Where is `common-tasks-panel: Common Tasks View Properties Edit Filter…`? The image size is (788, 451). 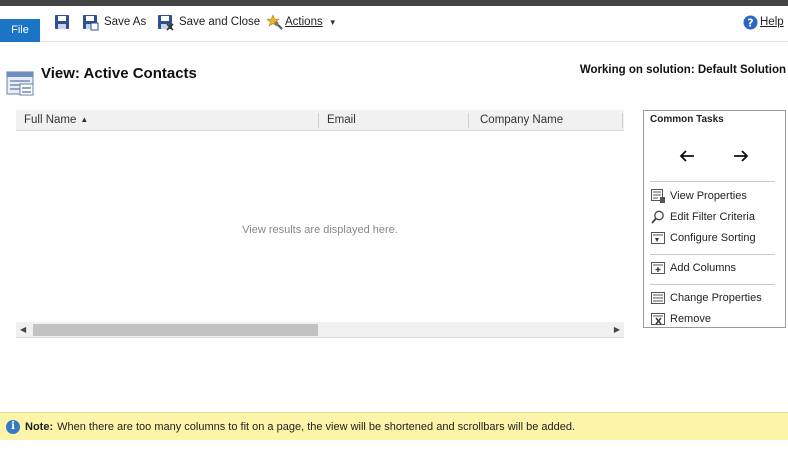
common-tasks-panel: Common Tasks View Properties Edit Filter… is located at coordinates (714, 219).